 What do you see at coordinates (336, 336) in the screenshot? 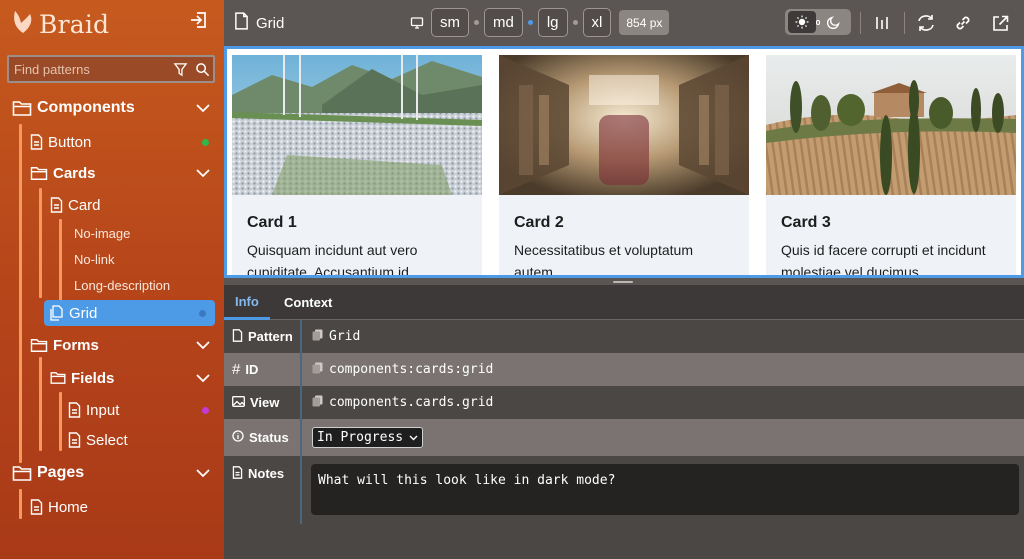
I see `info-value: Grid` at bounding box center [336, 336].